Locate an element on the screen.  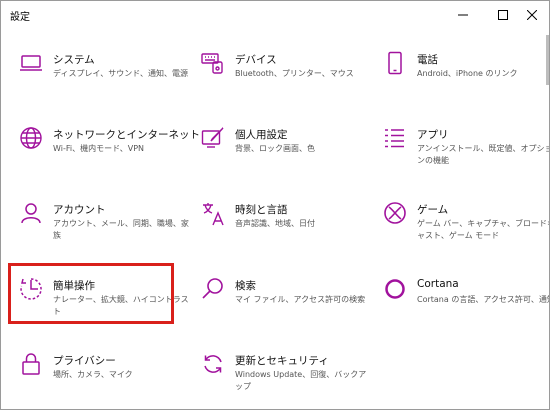
tile-description: ナレーター、拡大鏡、ハイコントラスト is located at coordinates (121, 305).